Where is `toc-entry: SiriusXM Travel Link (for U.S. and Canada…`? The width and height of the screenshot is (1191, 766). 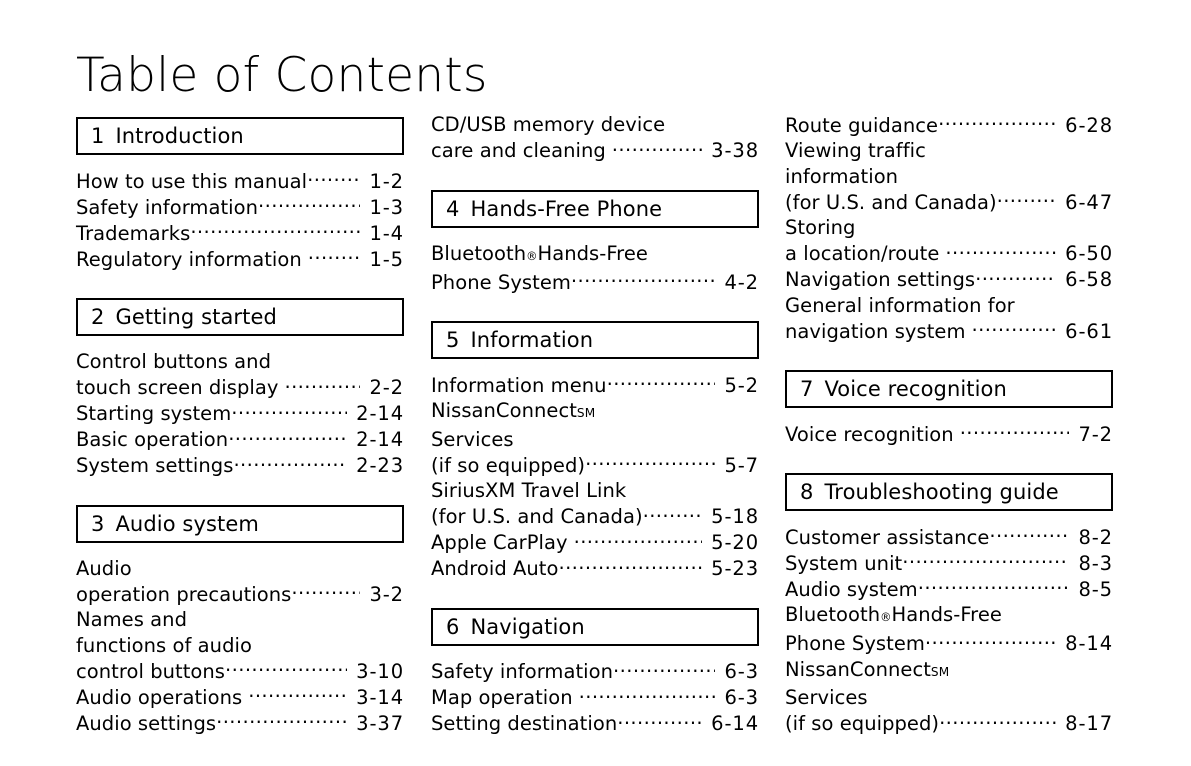
toc-entry: SiriusXM Travel Link (for U.S. and Canada… is located at coordinates (595, 504).